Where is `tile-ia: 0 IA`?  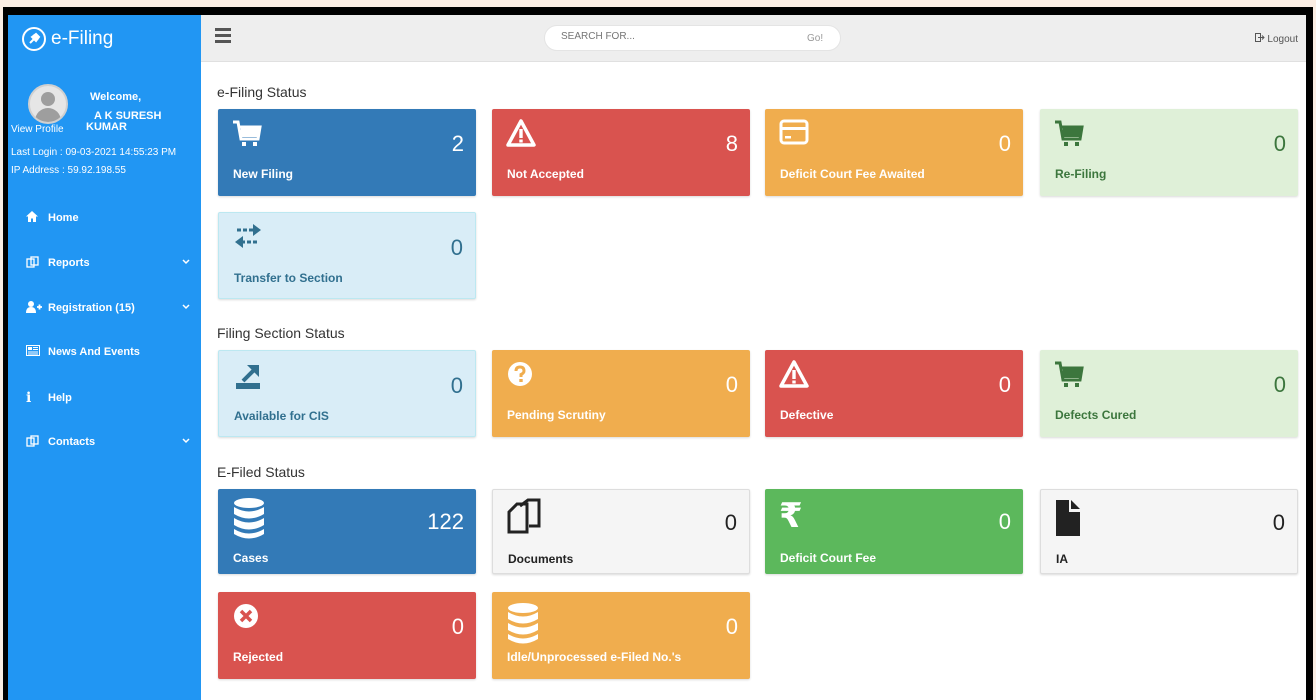 tile-ia: 0 IA is located at coordinates (1169, 531).